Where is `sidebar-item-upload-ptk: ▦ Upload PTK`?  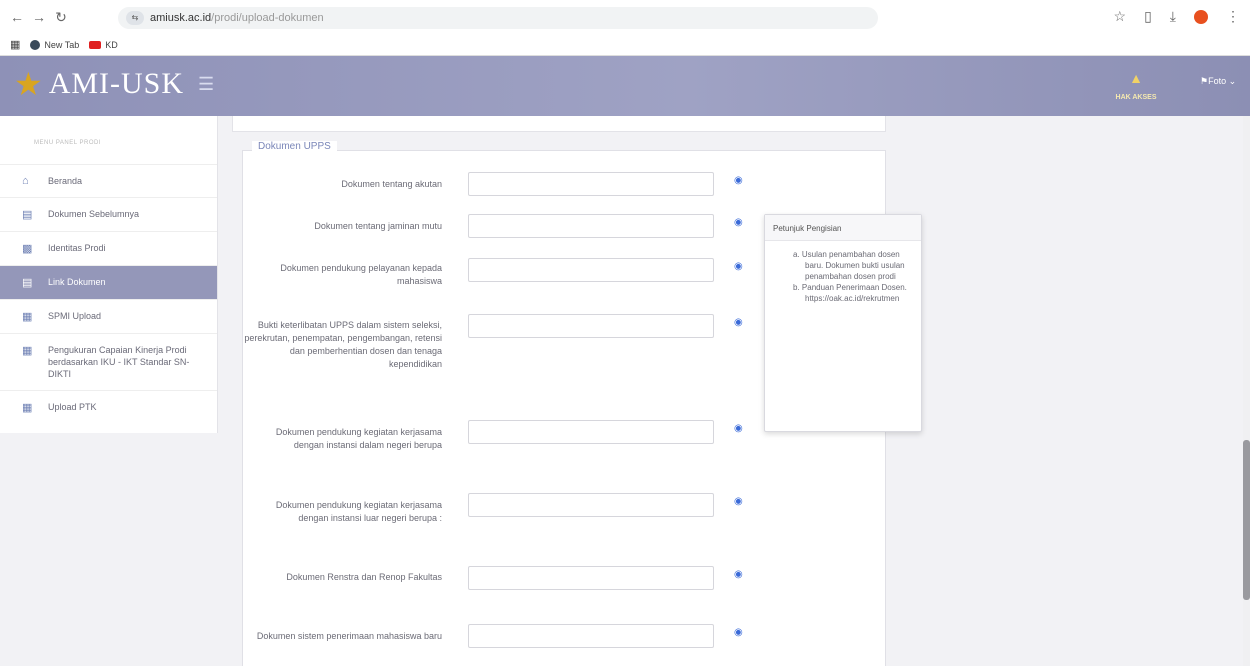
sidebar-item-upload-ptk: ▦ Upload PTK is located at coordinates (108, 407).